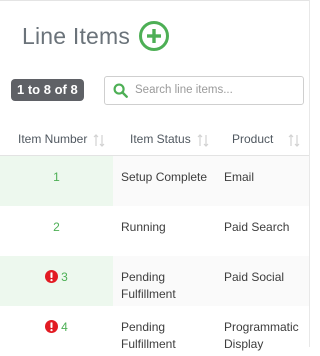  I want to click on toolbar: 1 to 8 of 8, so click(157, 90).